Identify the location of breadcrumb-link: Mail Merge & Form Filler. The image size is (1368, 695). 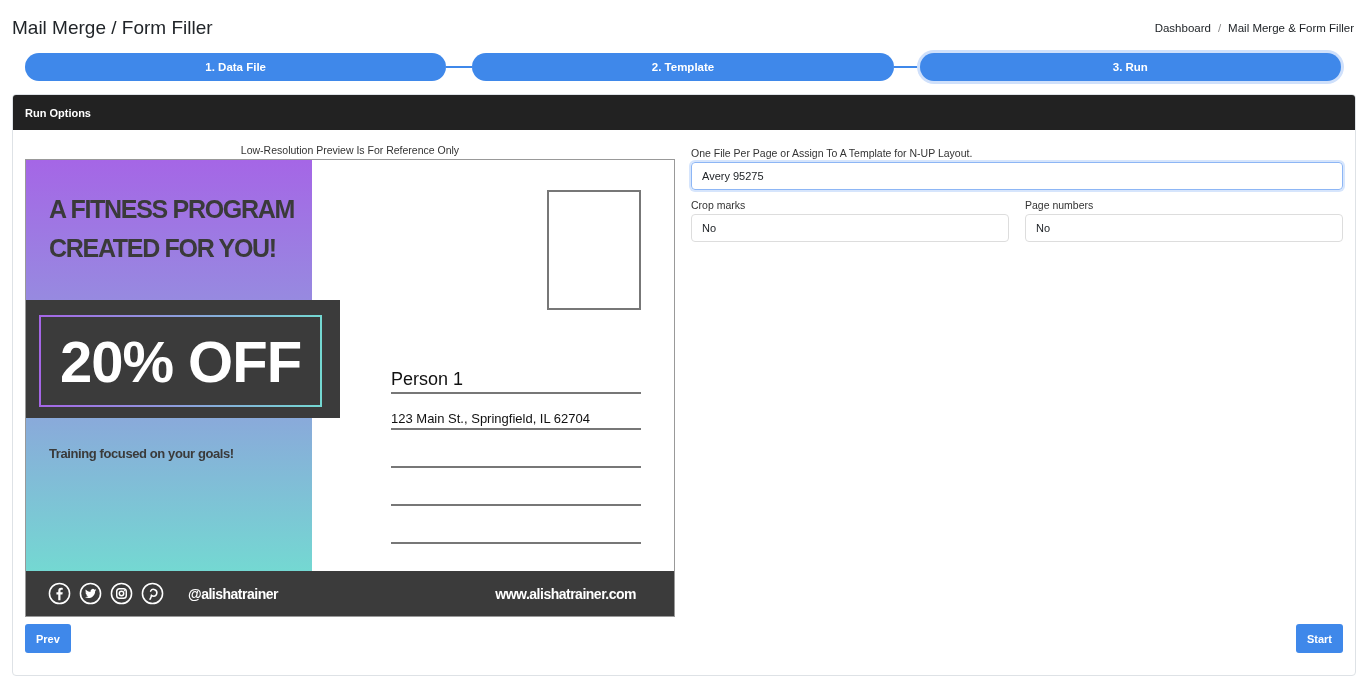
(1291, 28).